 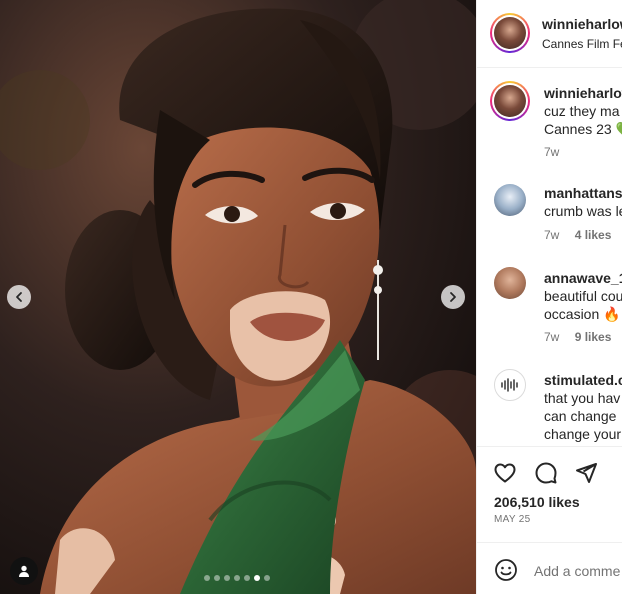 I want to click on person-tag-icon, so click(x=24, y=571).